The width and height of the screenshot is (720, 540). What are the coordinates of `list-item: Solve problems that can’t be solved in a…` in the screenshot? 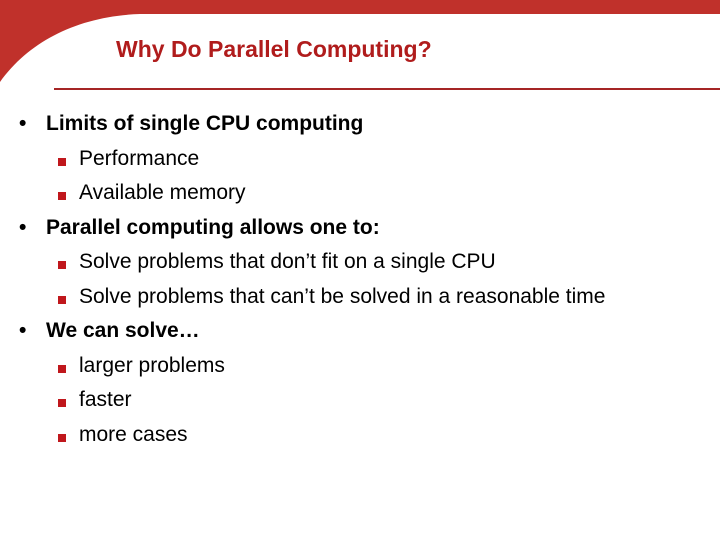 It's located at (360, 302).